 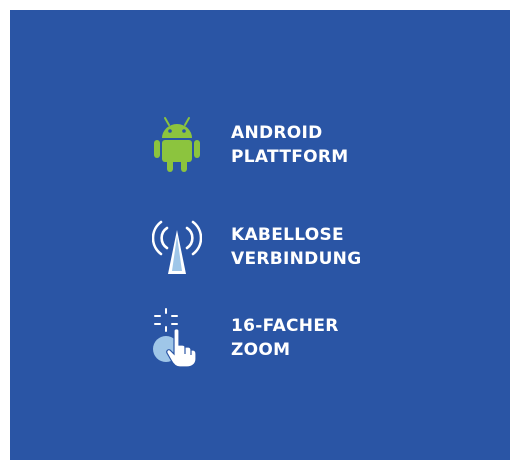 I want to click on feature-label-android: ANDROID PLATTFORM, so click(x=289, y=145).